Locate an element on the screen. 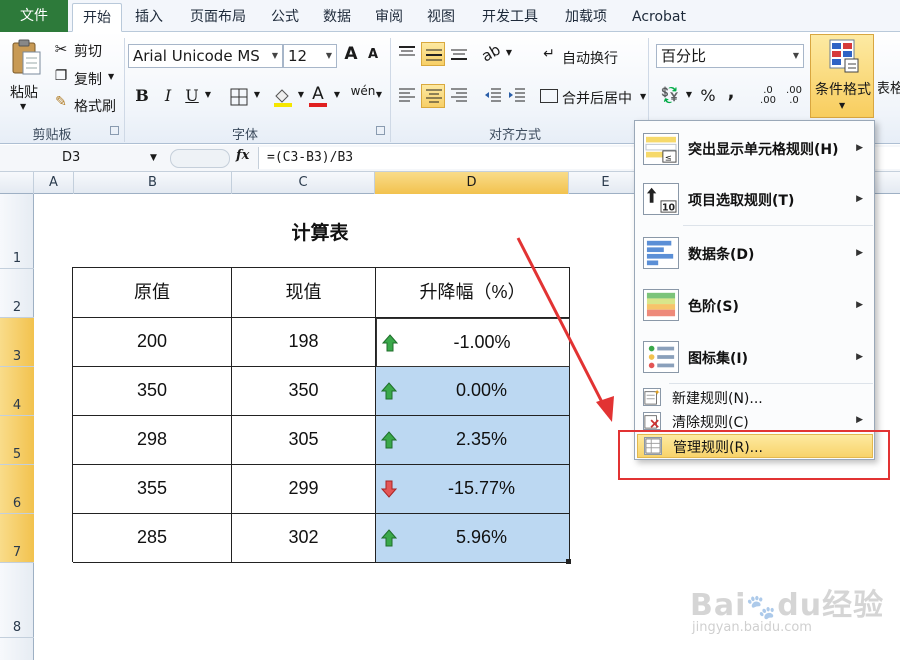 Image resolution: width=900 pixels, height=660 pixels. cell-d6: -15.77% is located at coordinates (473, 489).